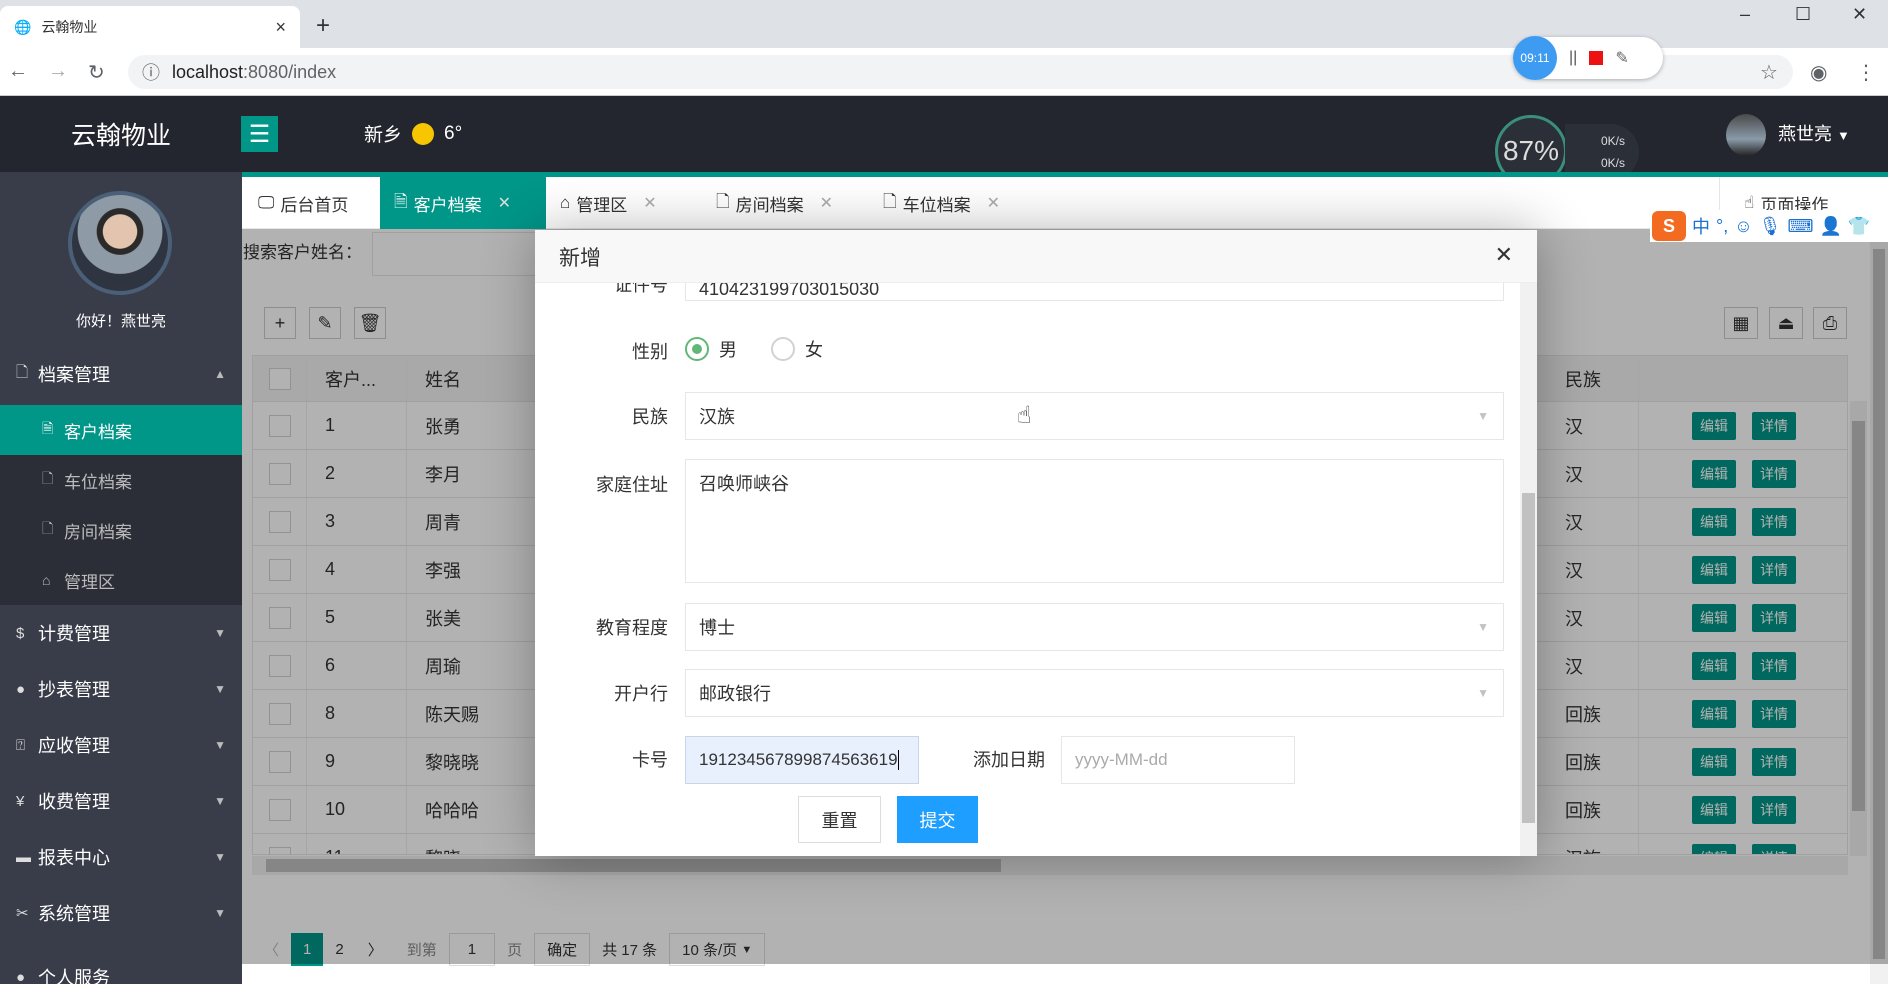 The height and width of the screenshot is (984, 1888). Describe the element at coordinates (96, 72) in the screenshot. I see `reload-icon: ↻` at that location.